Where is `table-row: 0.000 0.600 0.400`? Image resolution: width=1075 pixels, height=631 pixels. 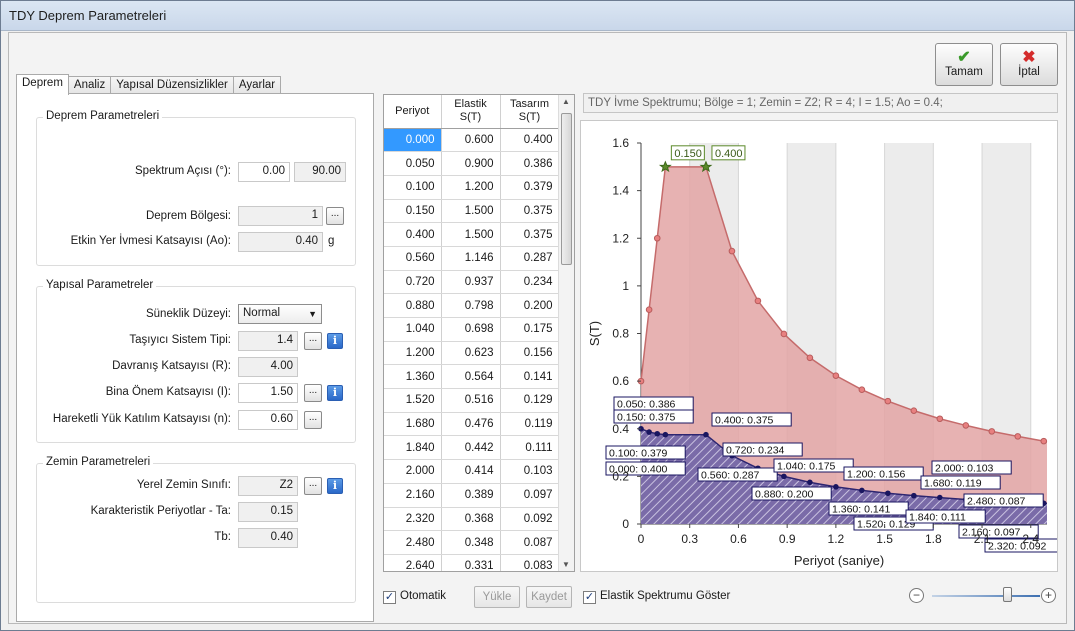 table-row: 0.000 0.600 0.400 is located at coordinates (472, 140).